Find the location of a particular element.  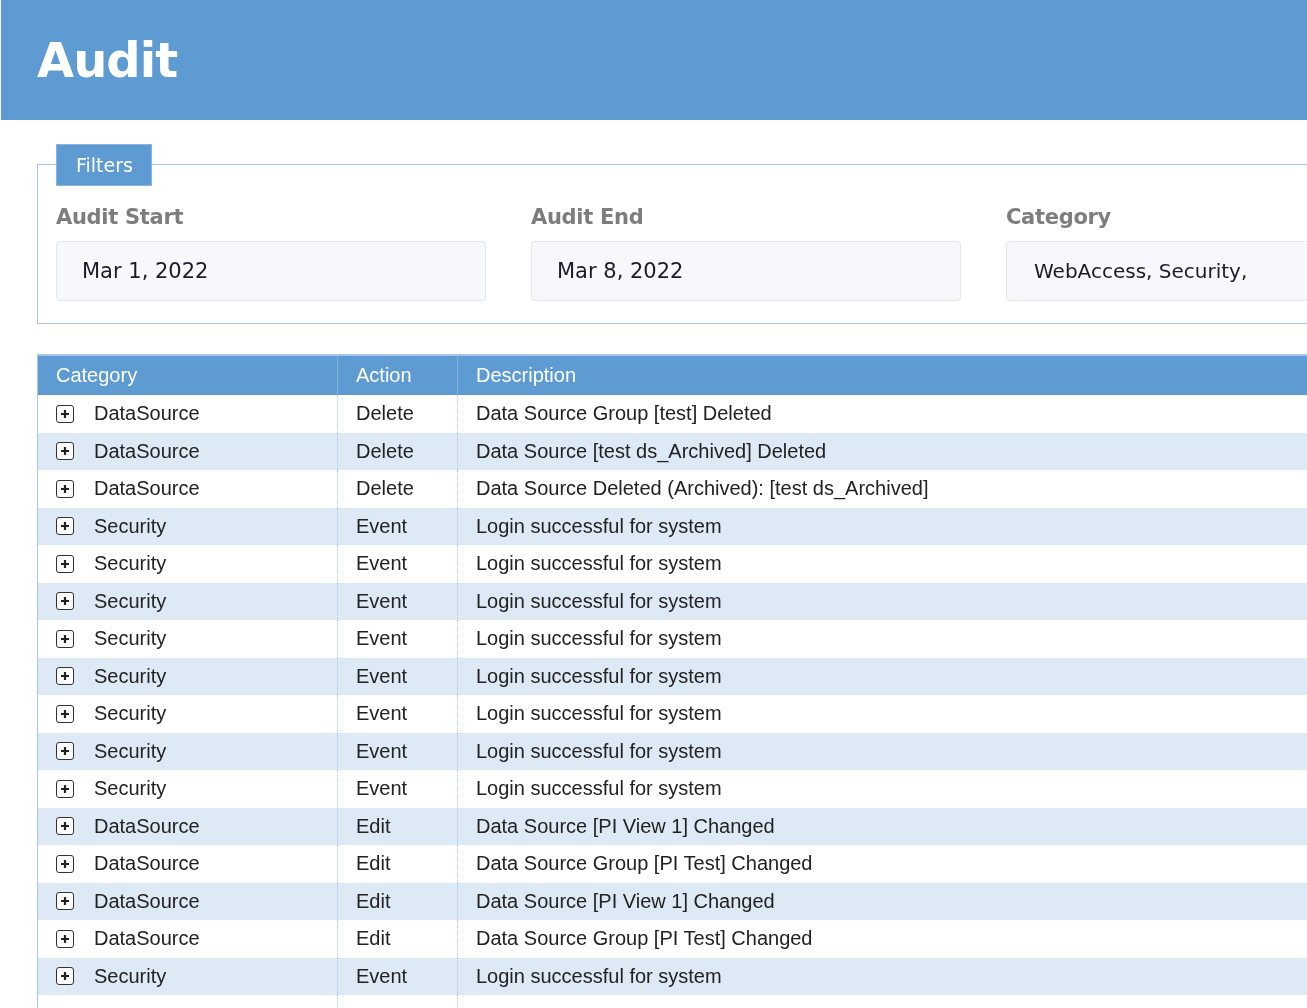

table-cell: Data Source Deleted (Archived): [test ds_Archived] is located at coordinates (702, 489).